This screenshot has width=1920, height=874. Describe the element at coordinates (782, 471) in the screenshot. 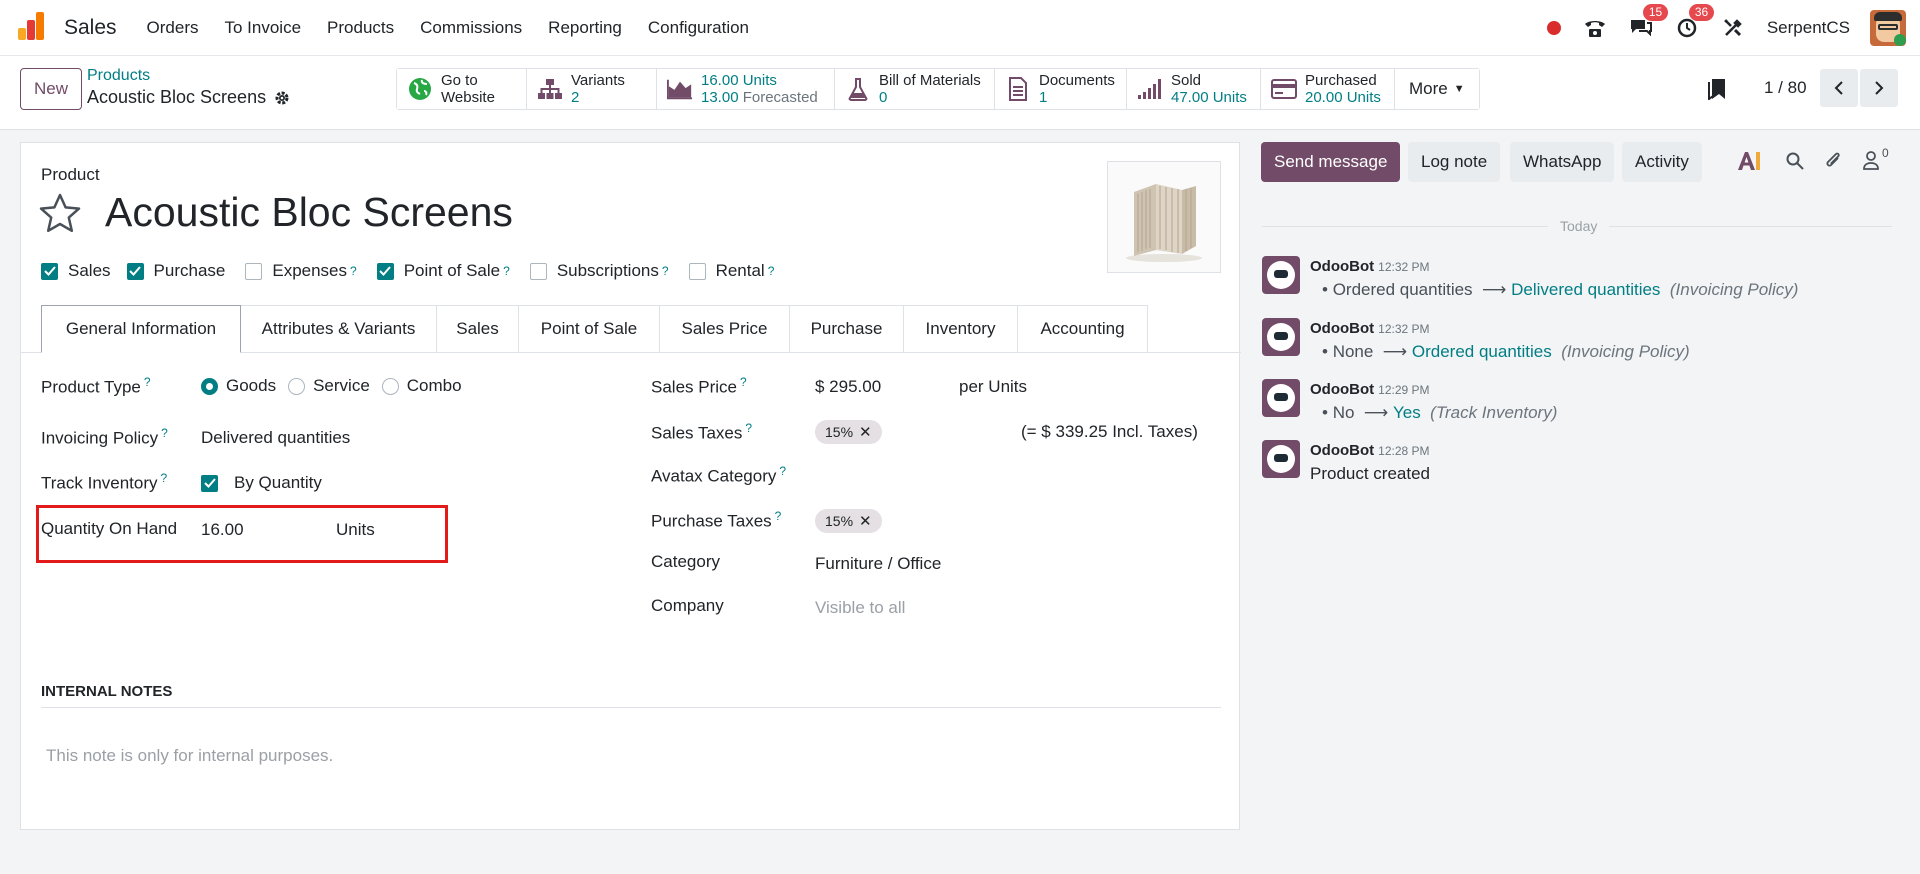

I see `avatax-help-icon: ?` at that location.